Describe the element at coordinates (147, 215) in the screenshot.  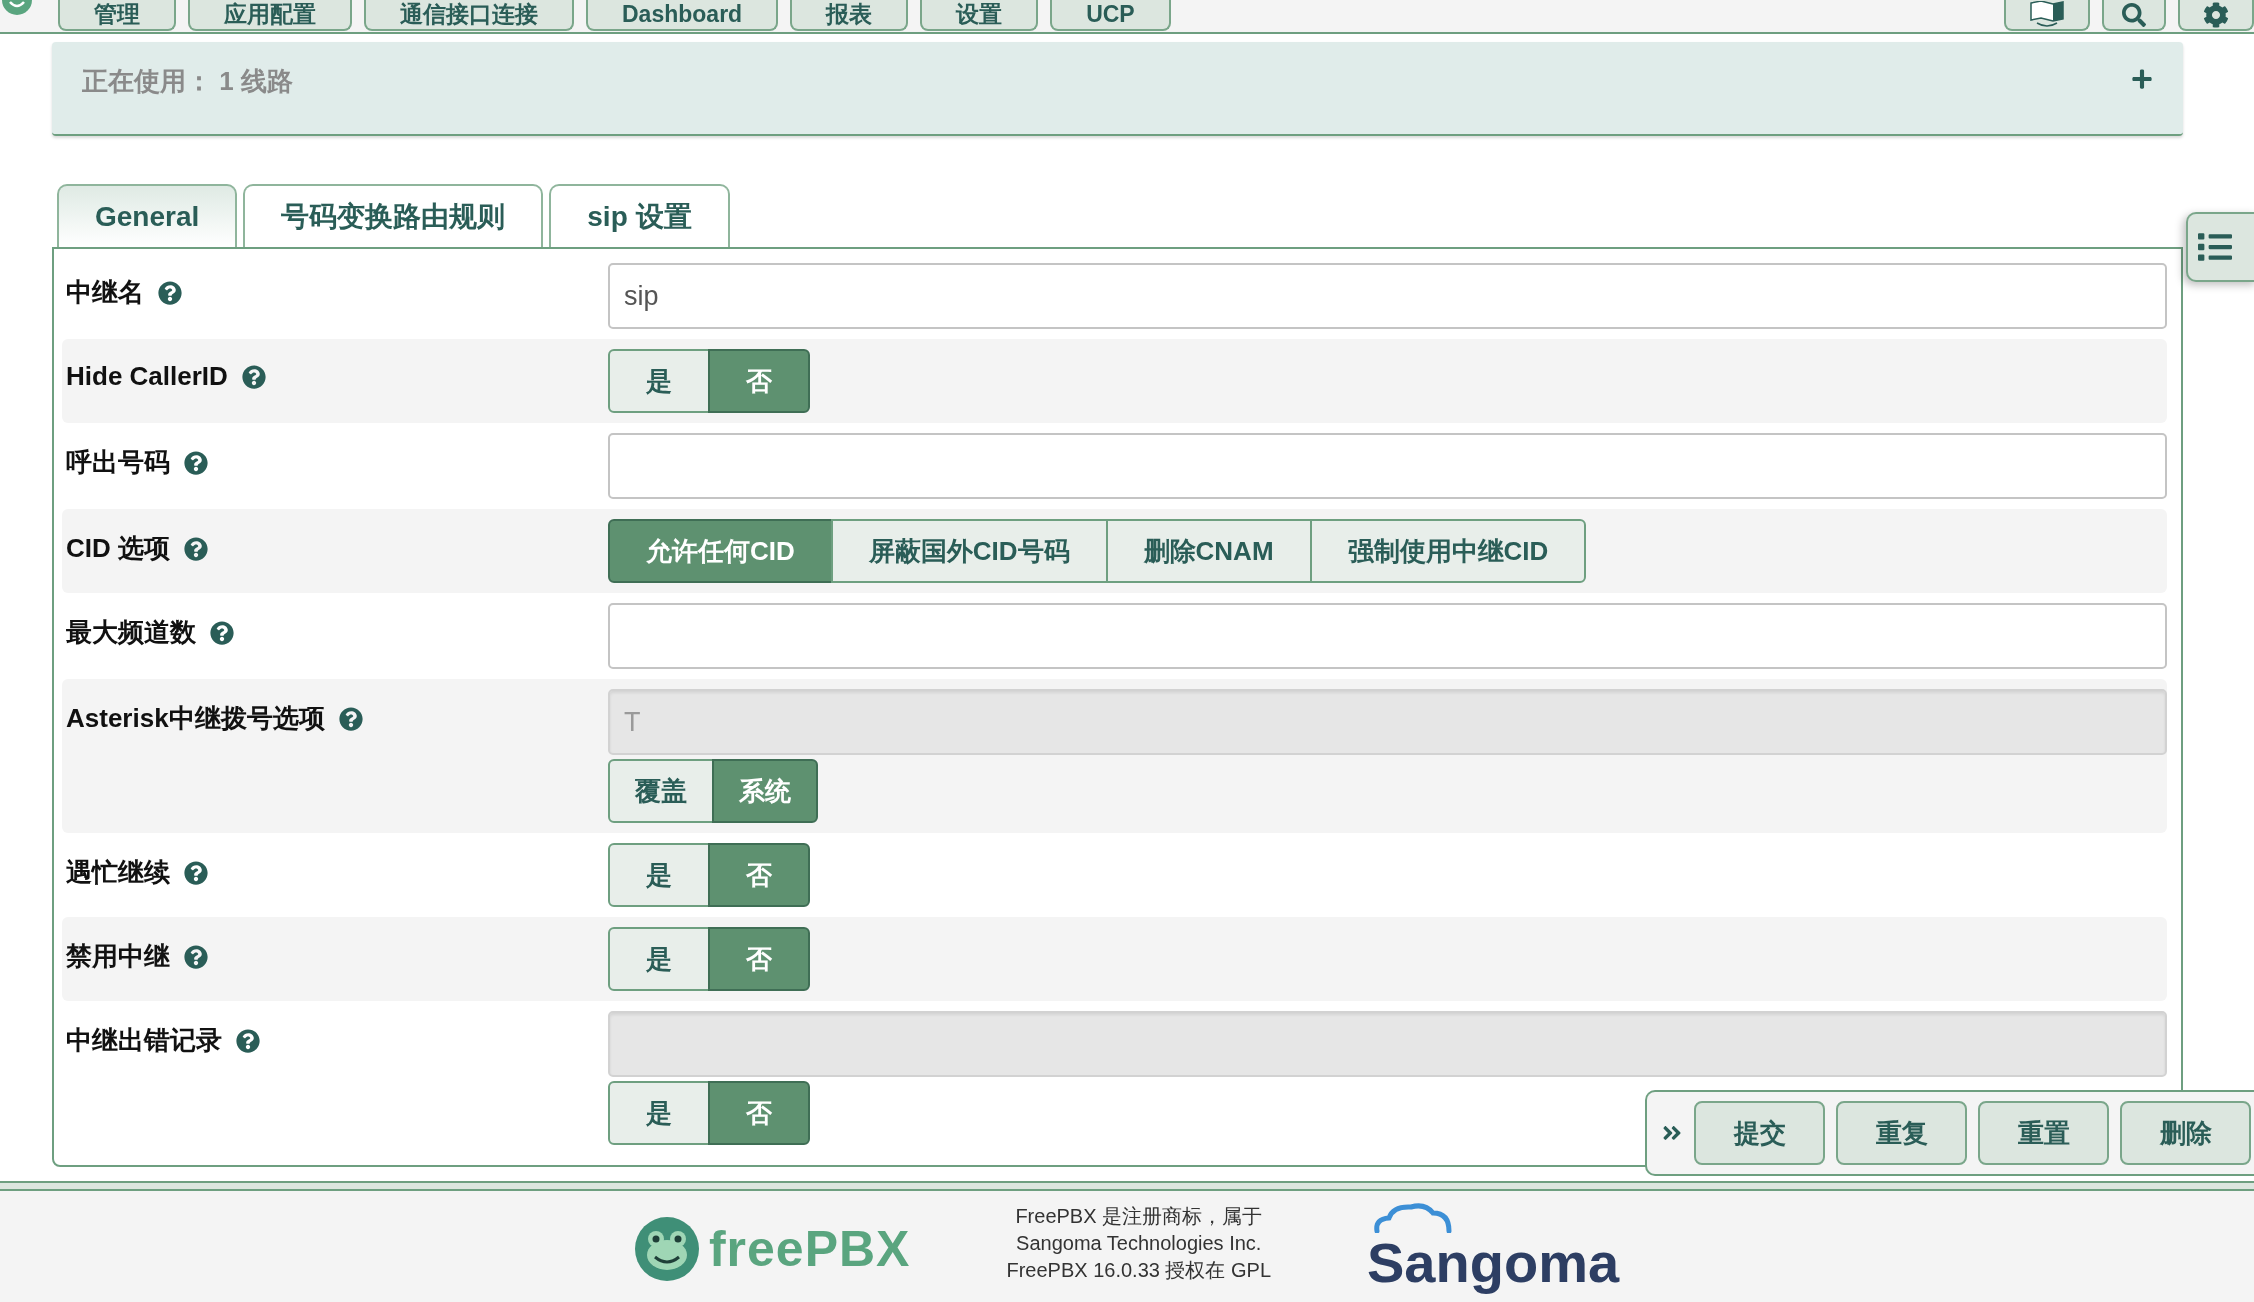
I see `tab: General` at that location.